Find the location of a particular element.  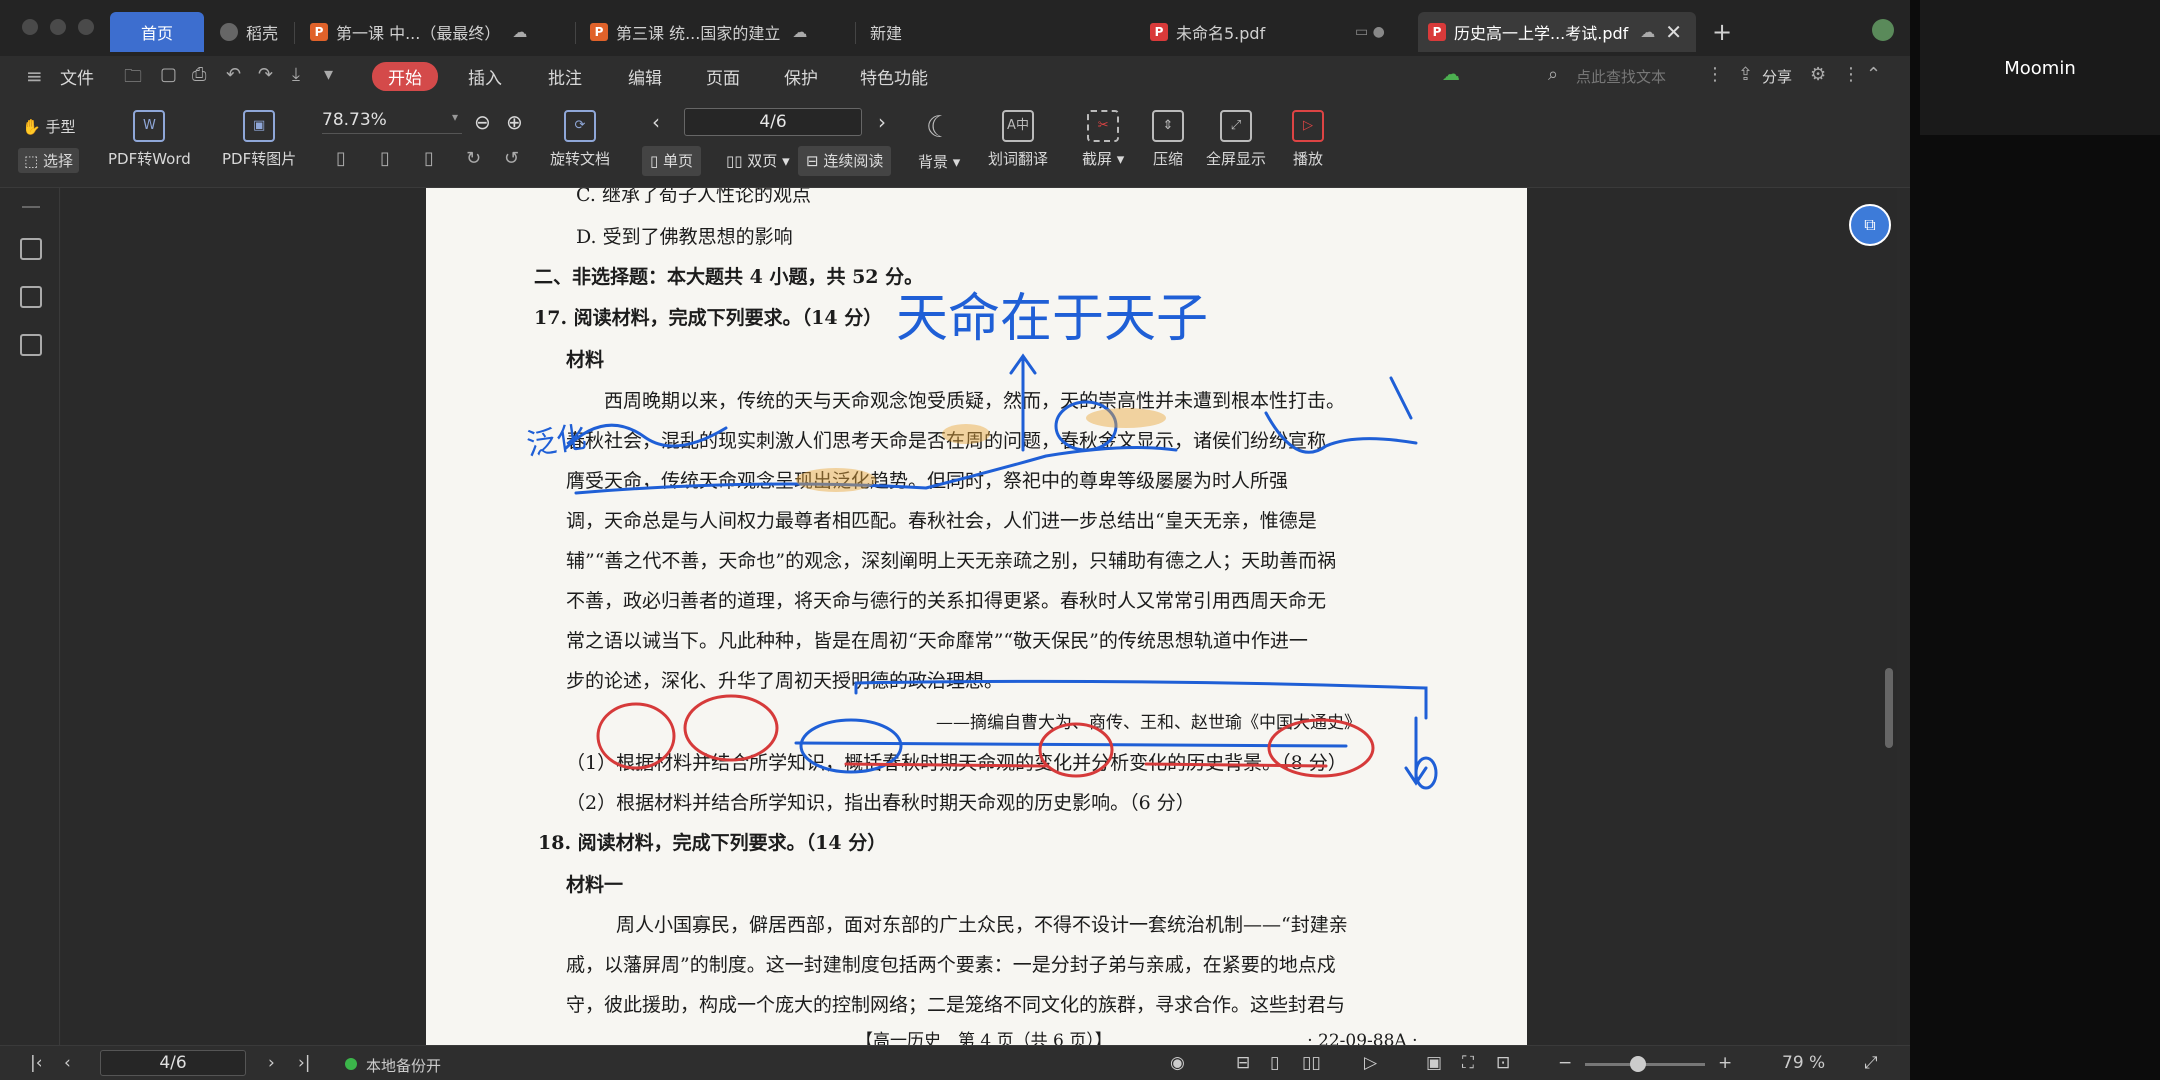

play-button: ▷ 播放 is located at coordinates (1308, 139).